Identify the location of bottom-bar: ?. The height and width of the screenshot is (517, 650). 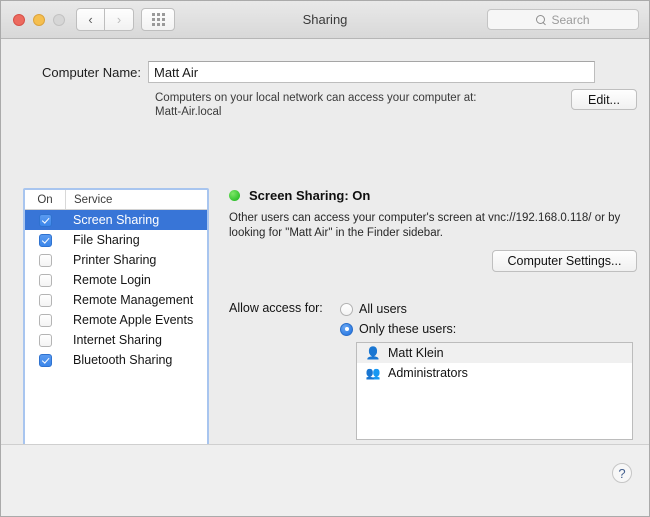
(325, 480).